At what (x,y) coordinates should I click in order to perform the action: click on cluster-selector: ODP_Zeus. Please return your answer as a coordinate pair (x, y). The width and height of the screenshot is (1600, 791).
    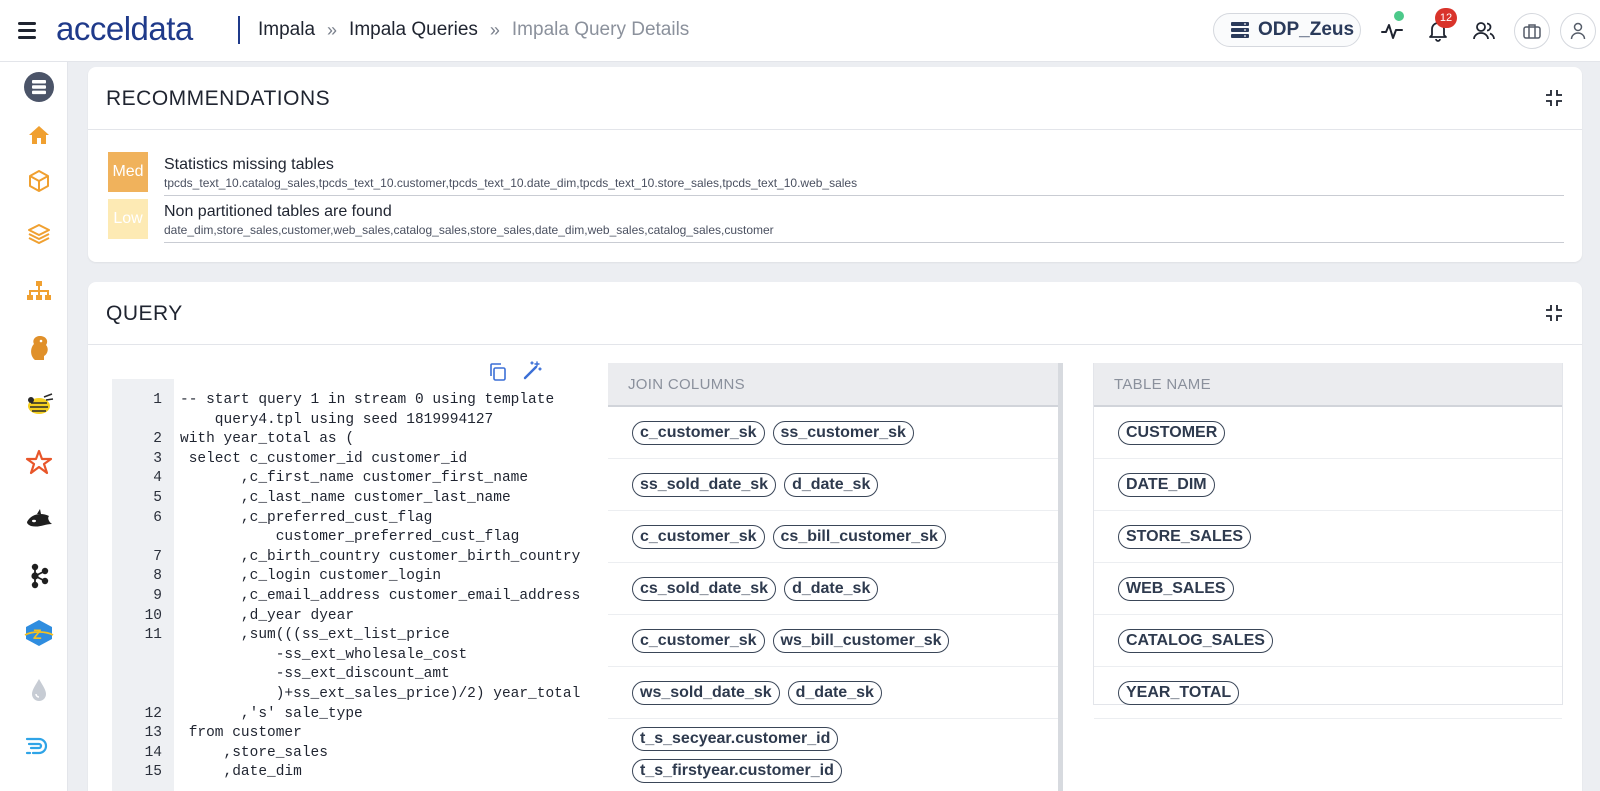
    Looking at the image, I should click on (1287, 30).